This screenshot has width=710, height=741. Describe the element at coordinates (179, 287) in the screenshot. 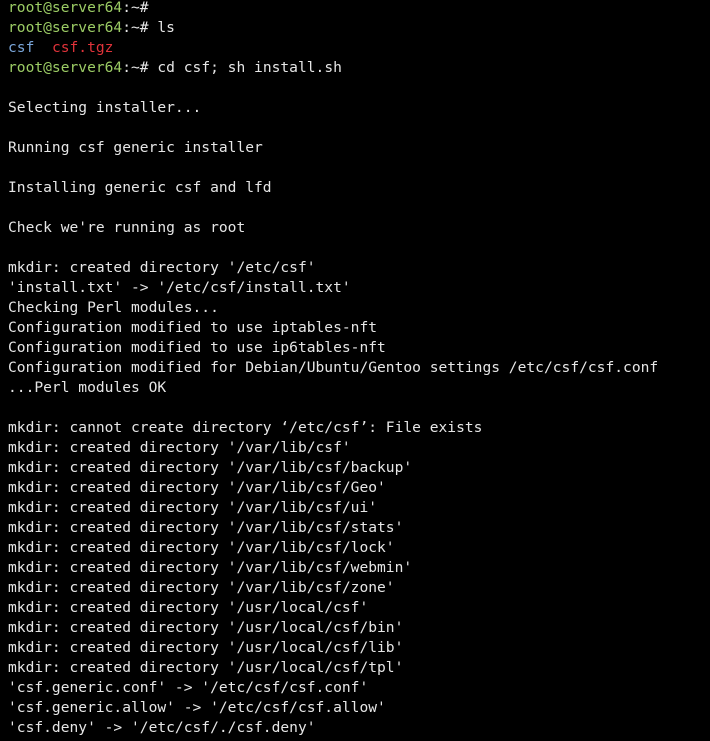

I see `output-line: 'install.txt' -> '/etc/csf/install.txt'` at that location.